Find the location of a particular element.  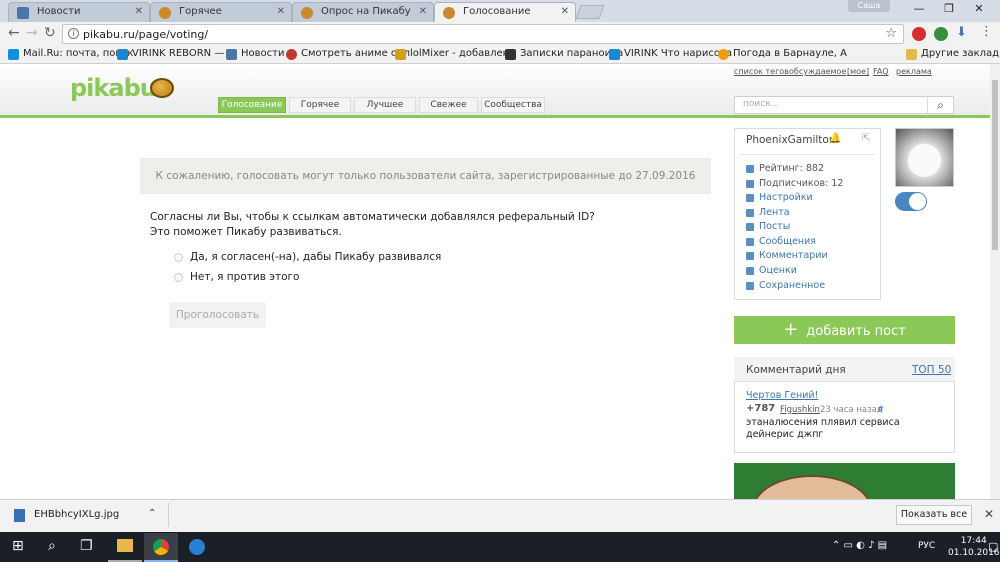

toplink-discussed: обсуждаемое is located at coordinates (817, 71).